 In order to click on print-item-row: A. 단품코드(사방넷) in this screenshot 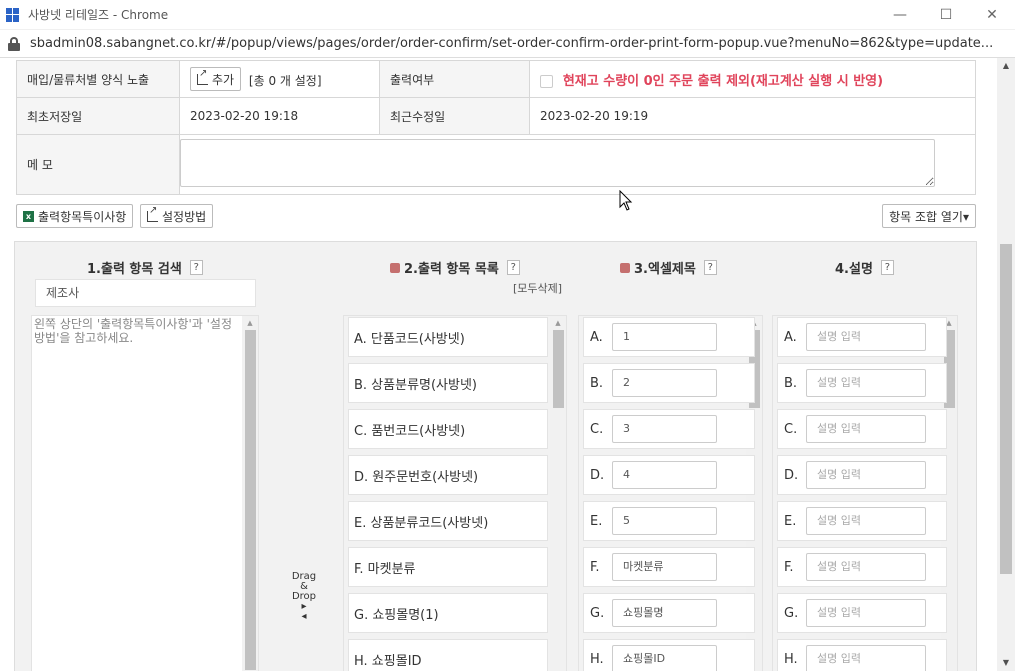, I will do `click(448, 337)`.